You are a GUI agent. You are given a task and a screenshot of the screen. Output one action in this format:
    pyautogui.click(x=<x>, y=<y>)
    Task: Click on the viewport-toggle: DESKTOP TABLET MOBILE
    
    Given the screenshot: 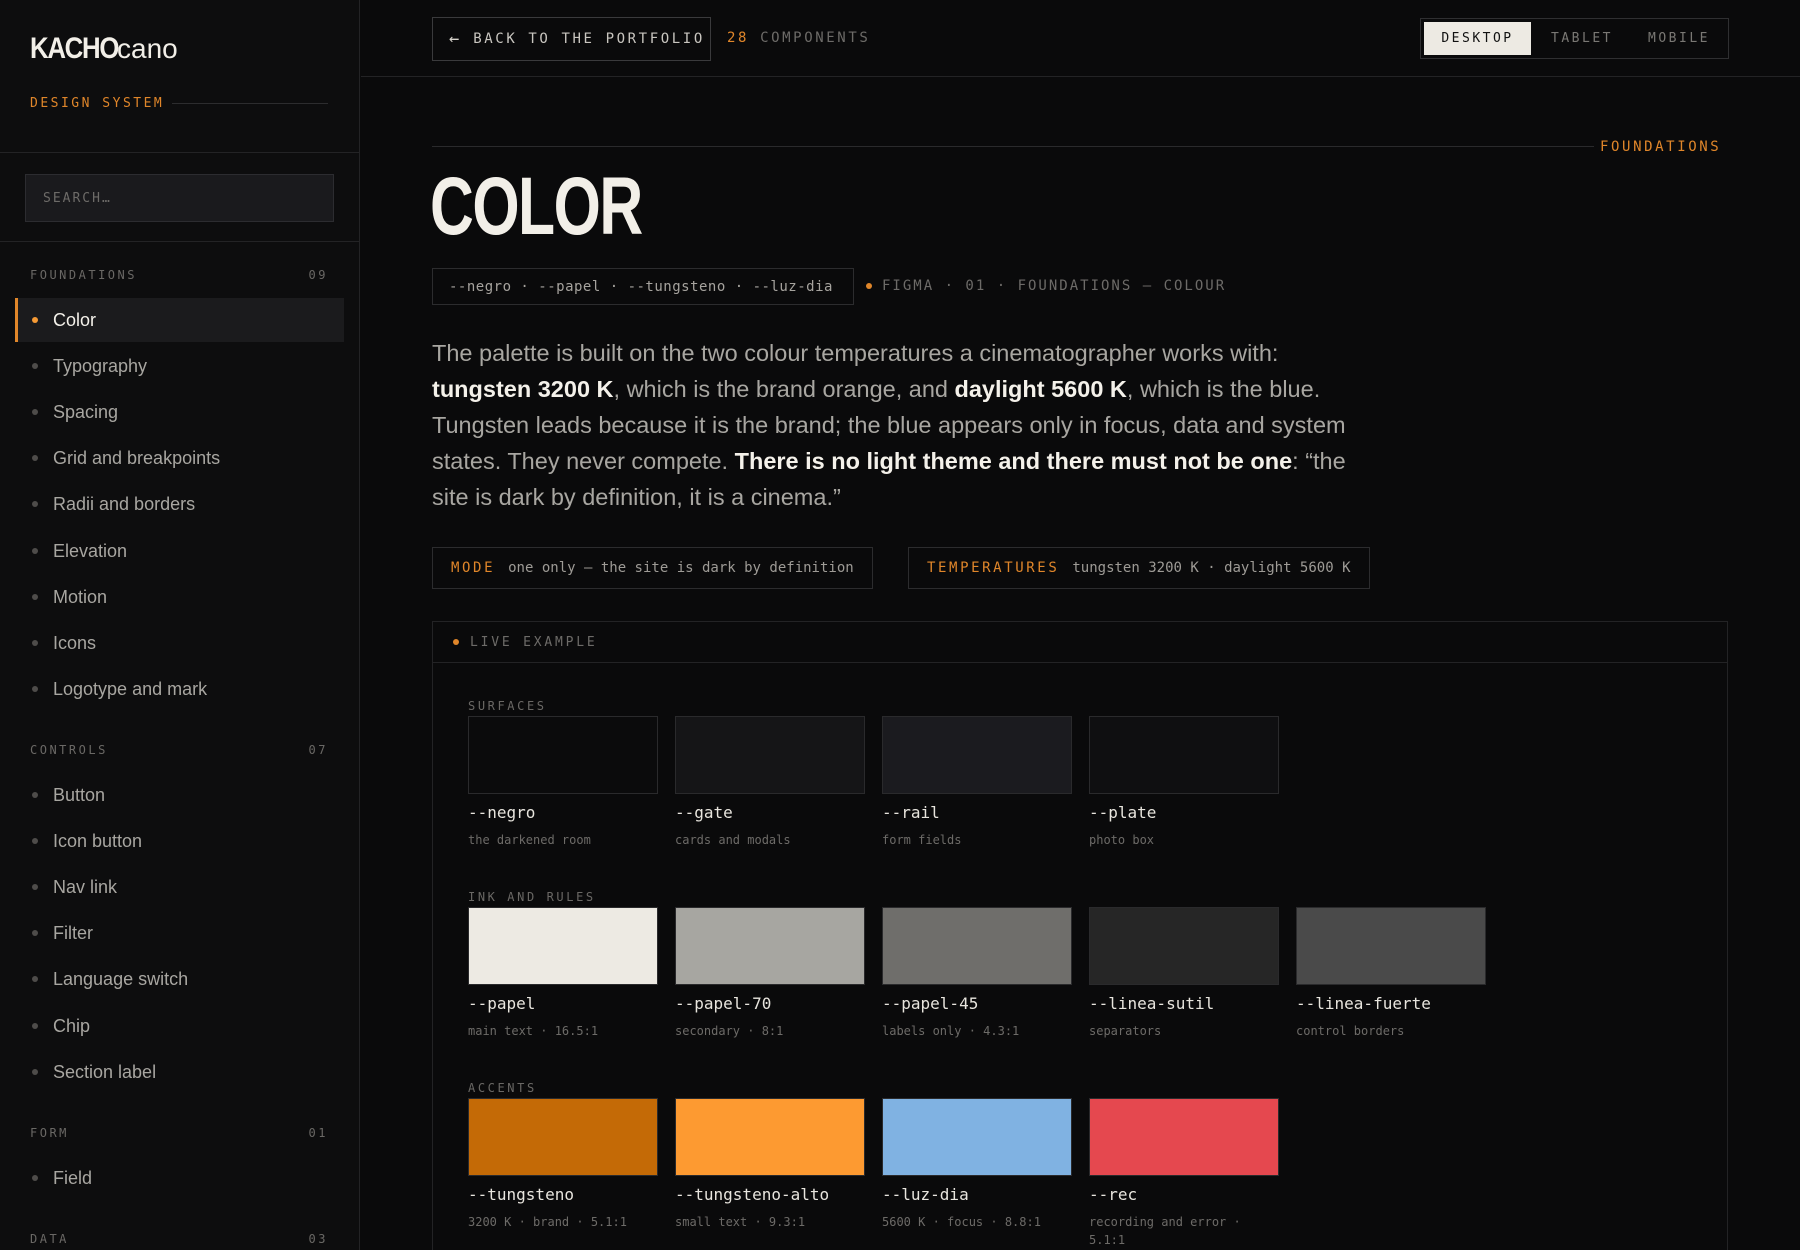 What is the action you would take?
    pyautogui.click(x=1574, y=38)
    